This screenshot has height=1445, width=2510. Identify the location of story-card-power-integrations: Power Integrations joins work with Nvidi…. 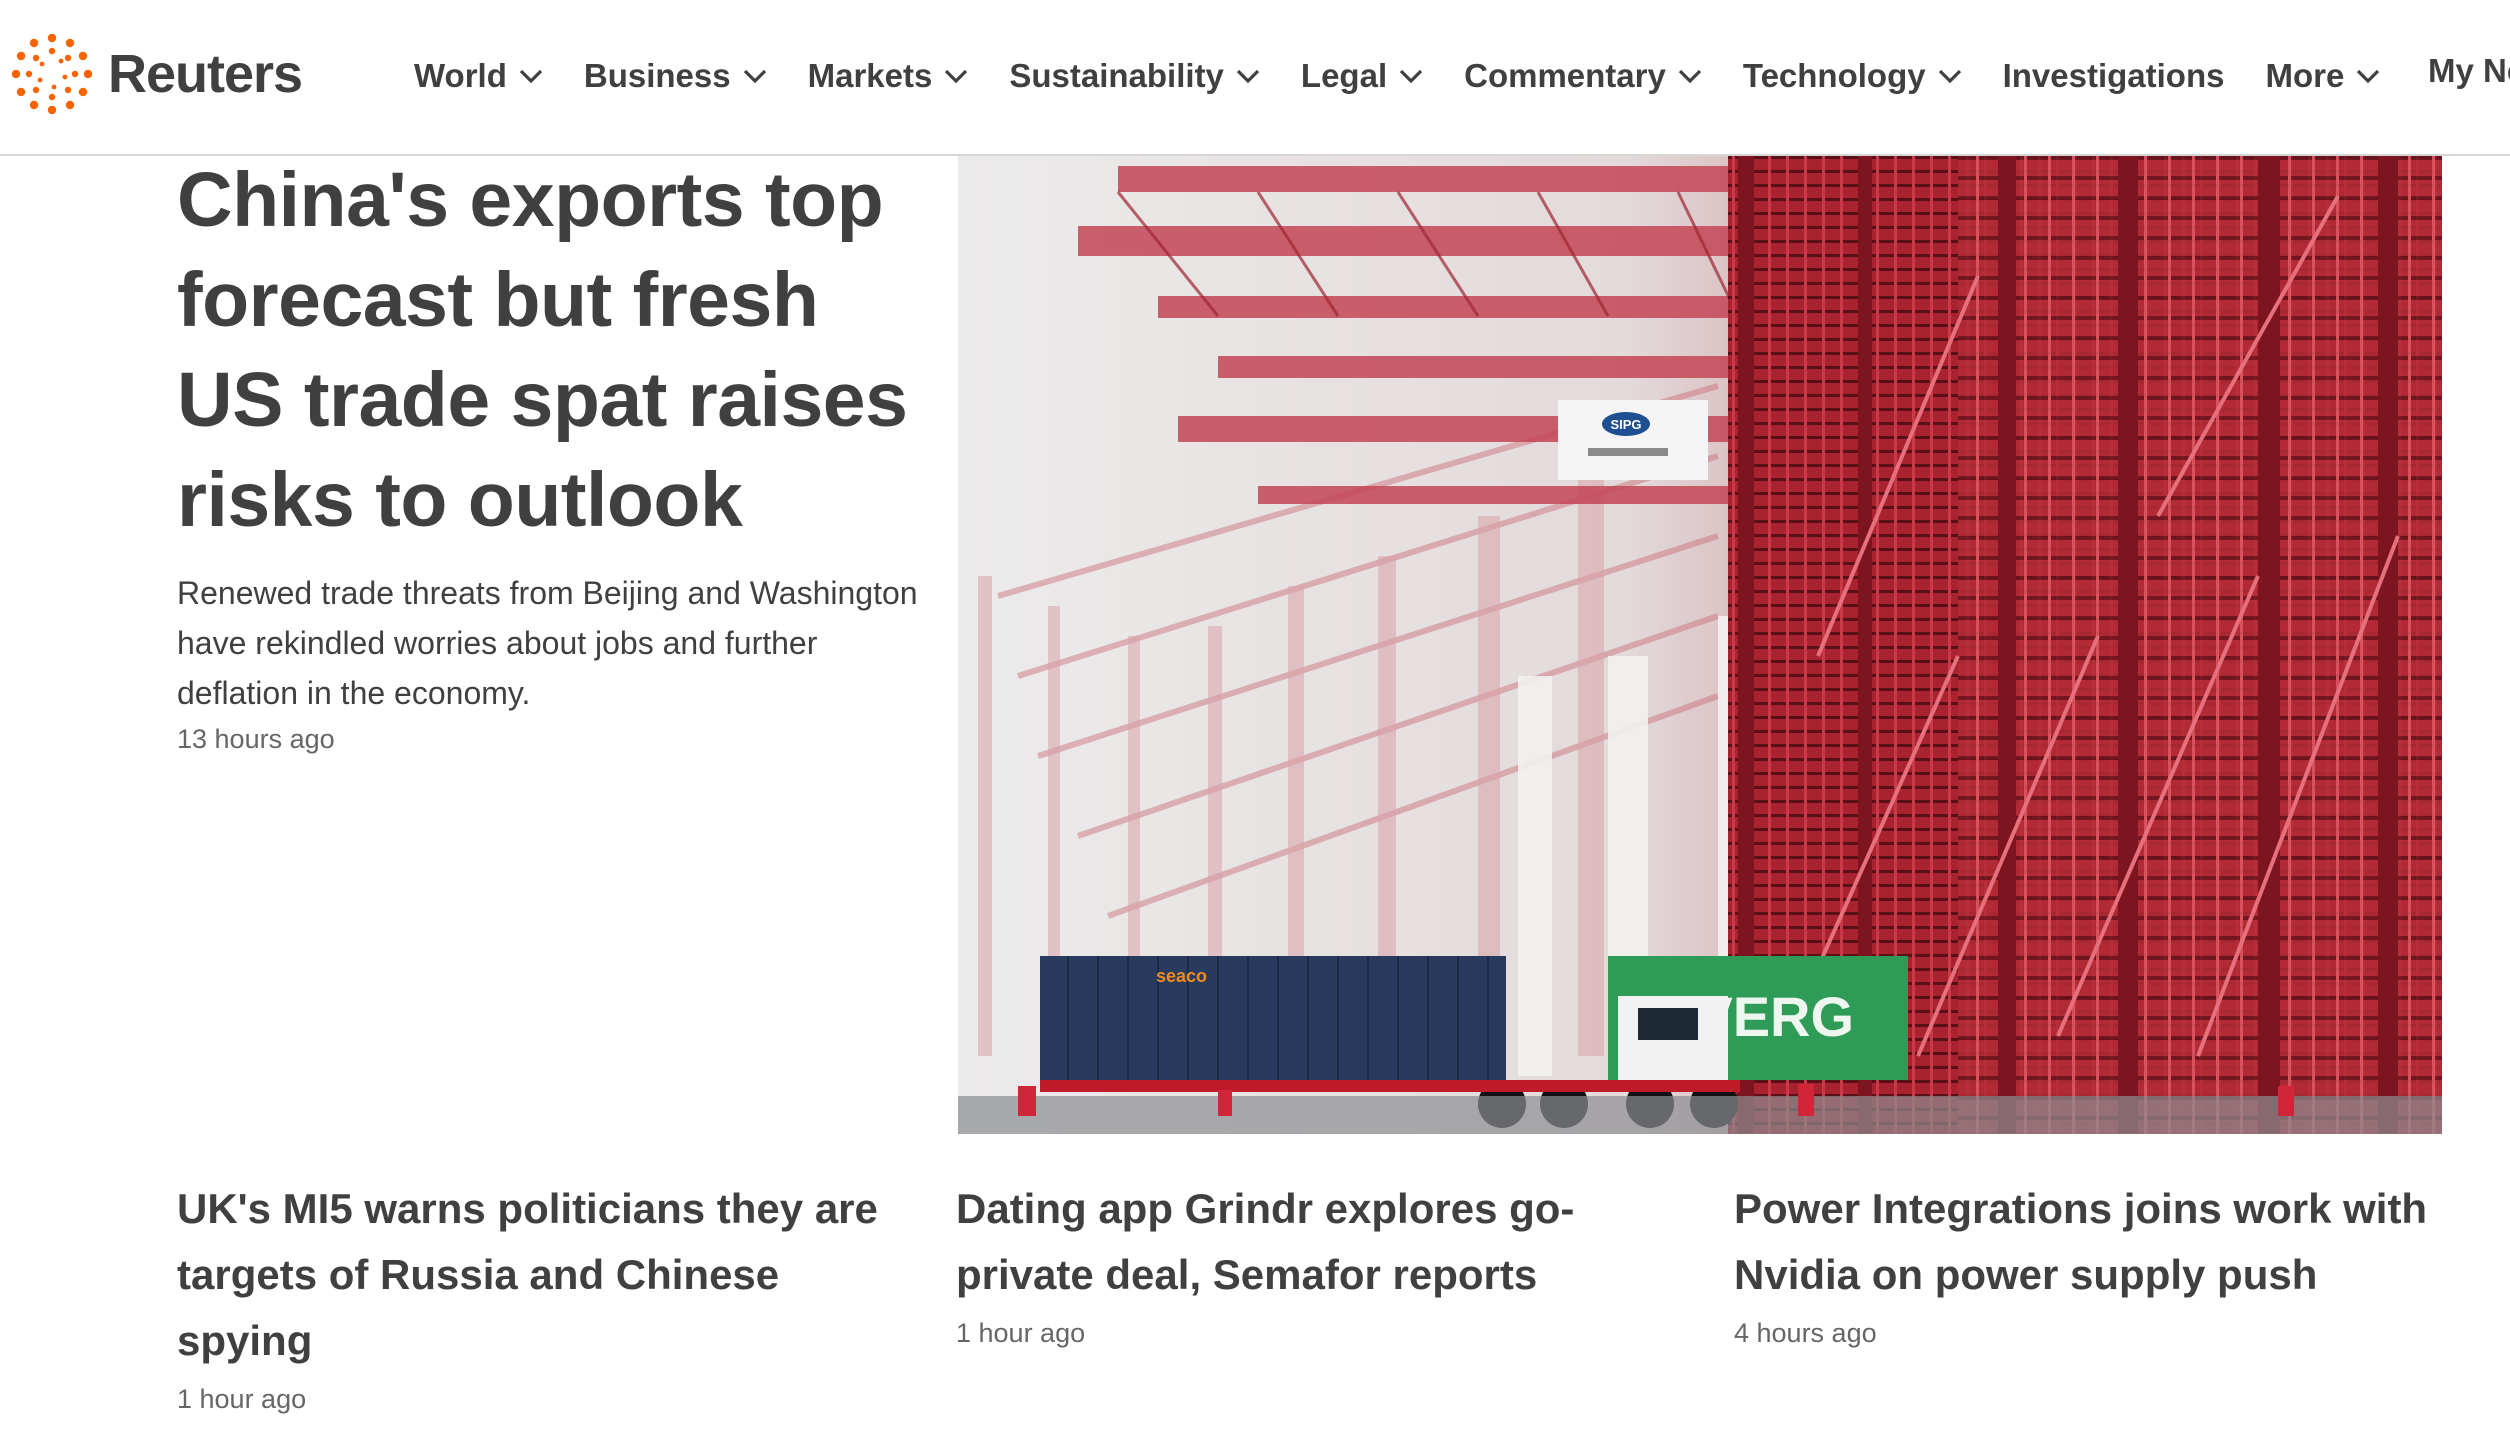
(2104, 1262).